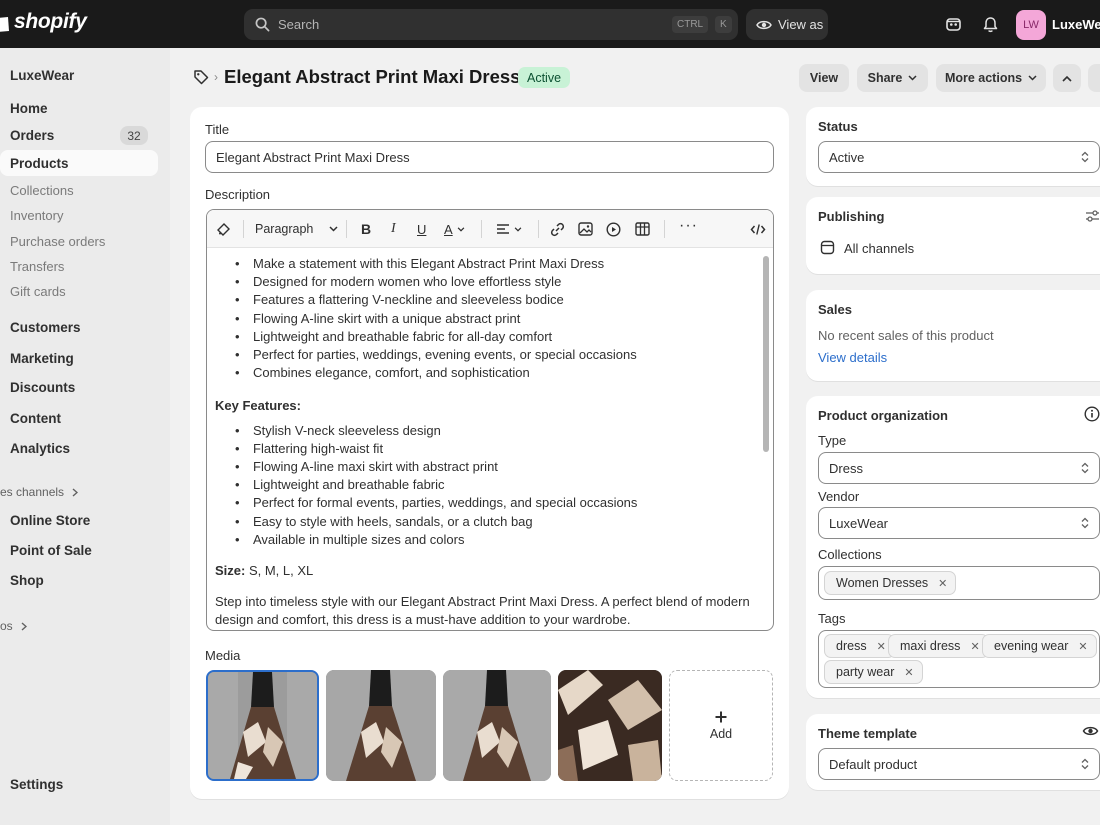  Describe the element at coordinates (79, 291) in the screenshot. I see `sidebar-item-gift-cards: Gift cards` at that location.